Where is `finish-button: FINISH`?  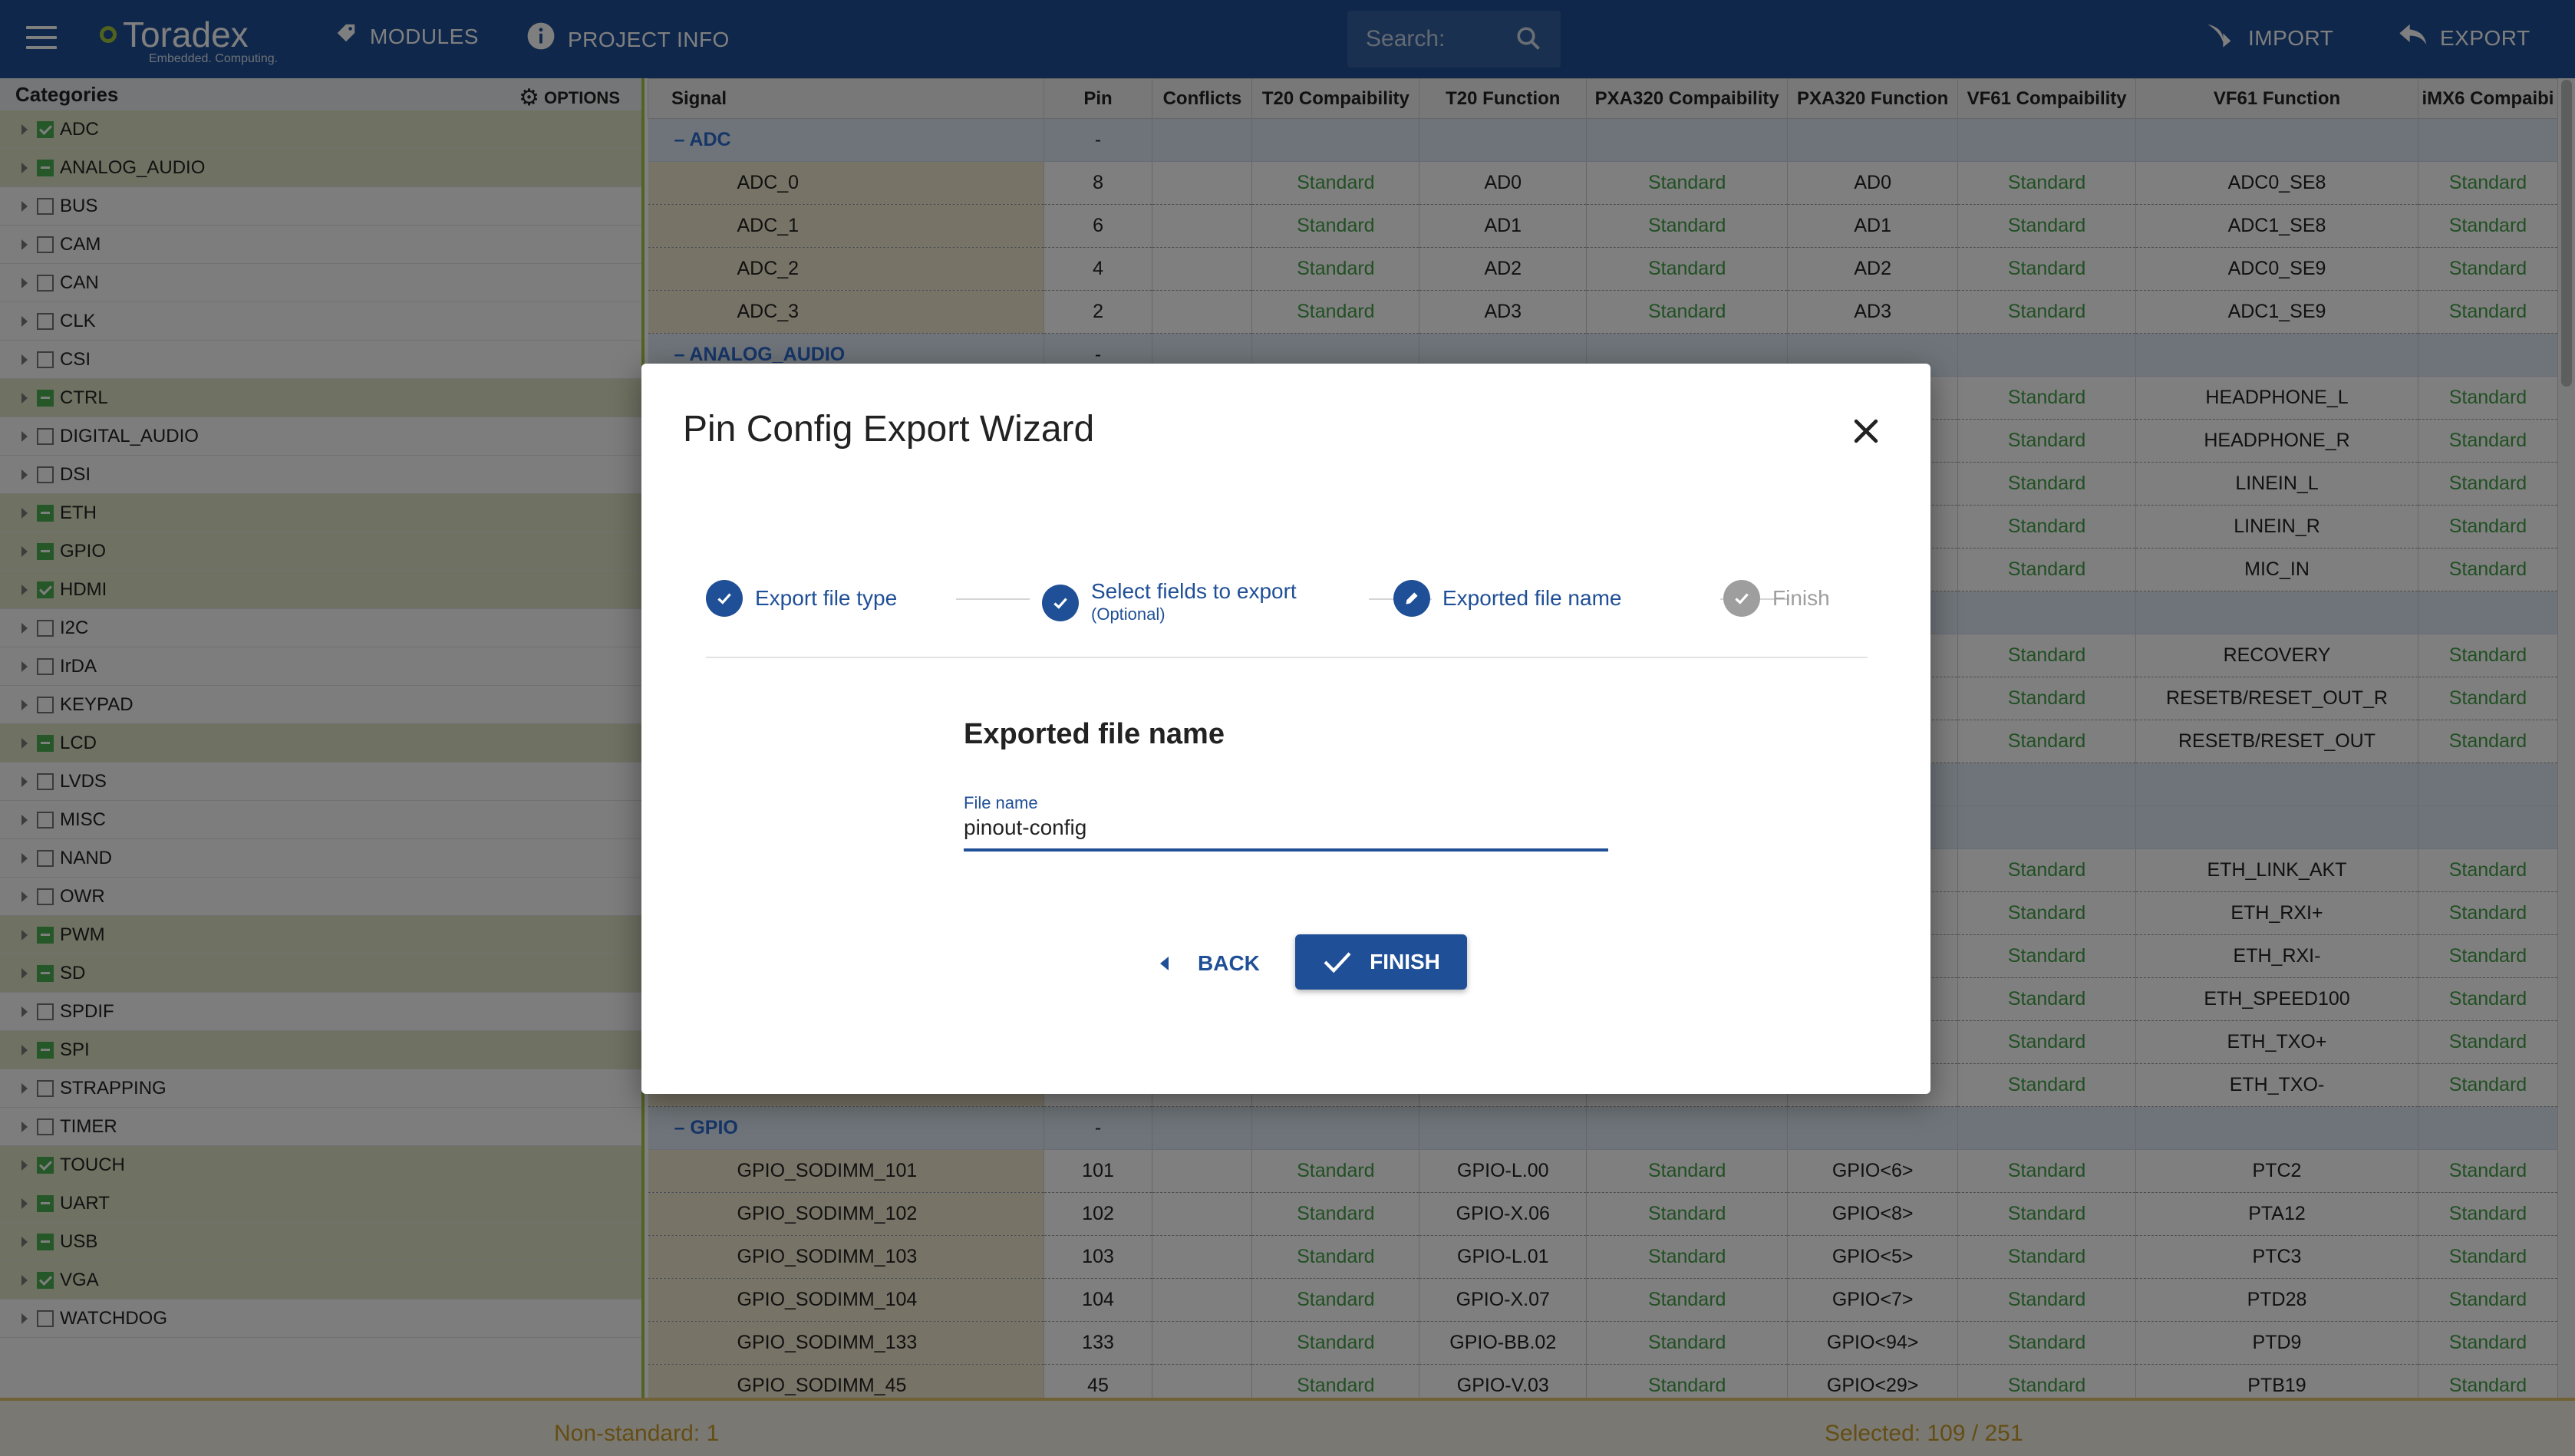 finish-button: FINISH is located at coordinates (1381, 962).